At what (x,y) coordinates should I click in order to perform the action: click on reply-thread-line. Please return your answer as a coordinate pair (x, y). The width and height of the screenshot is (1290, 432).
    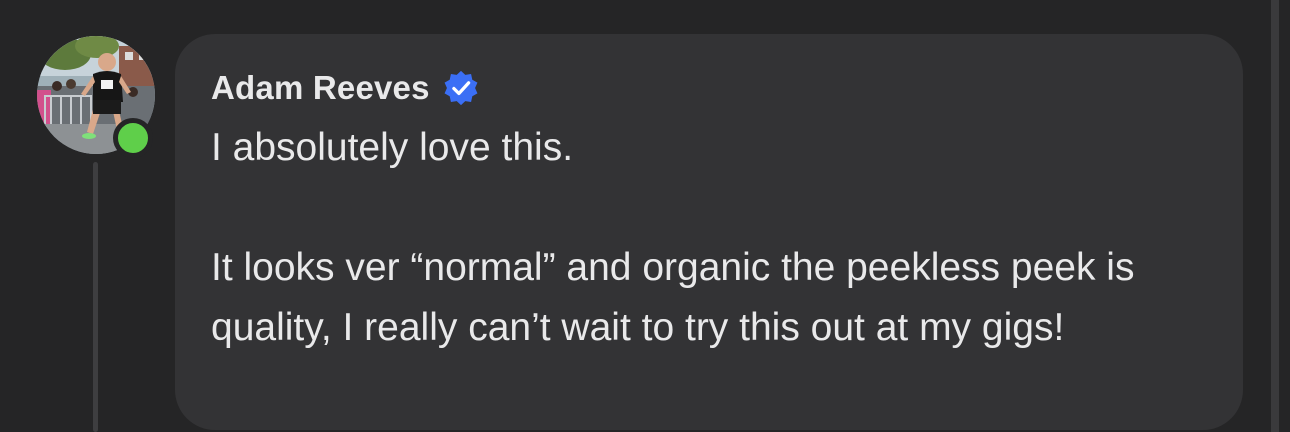
    Looking at the image, I should click on (95, 297).